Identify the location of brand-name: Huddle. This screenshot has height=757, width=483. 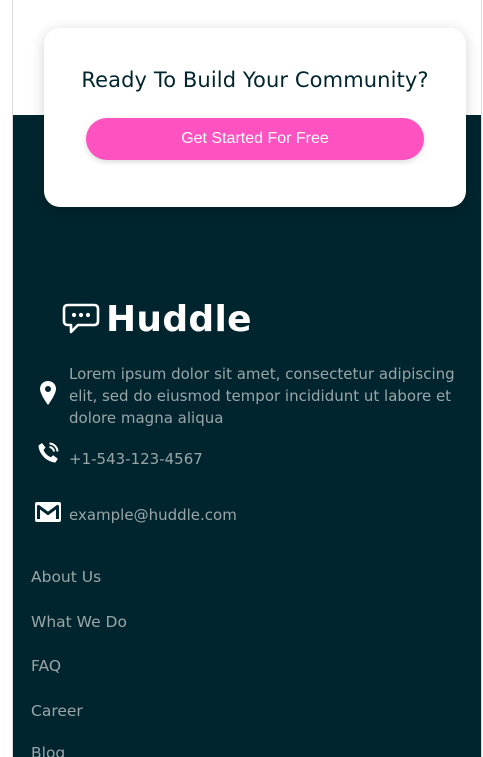
(179, 319).